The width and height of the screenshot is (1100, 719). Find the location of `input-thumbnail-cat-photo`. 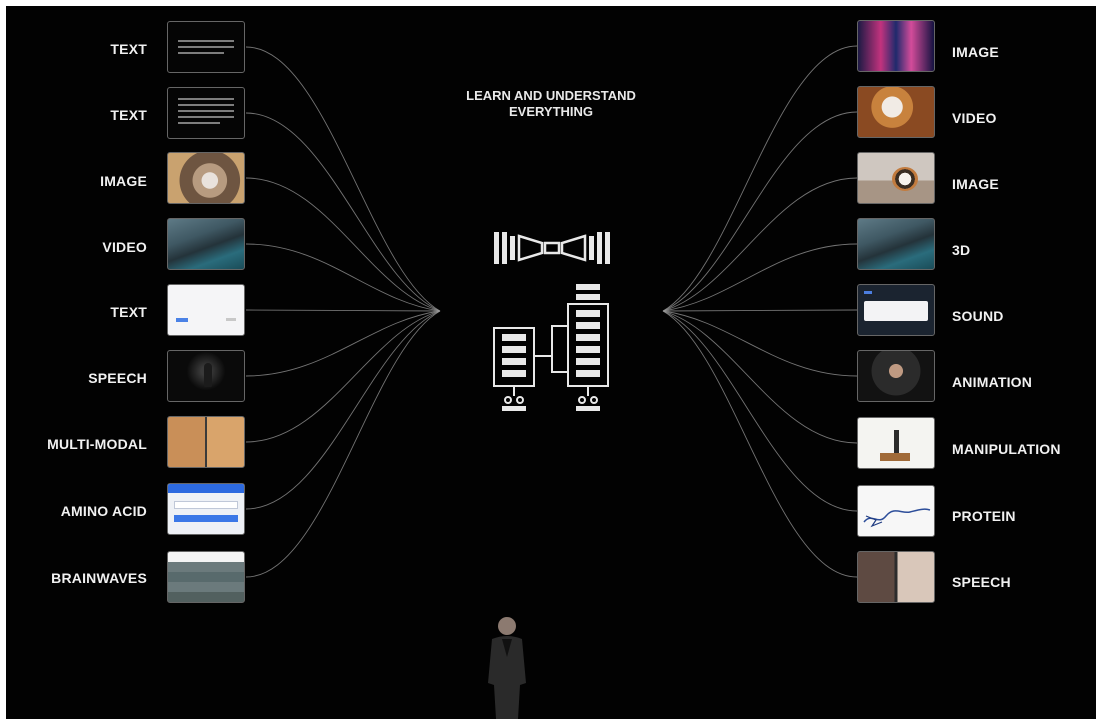

input-thumbnail-cat-photo is located at coordinates (206, 178).